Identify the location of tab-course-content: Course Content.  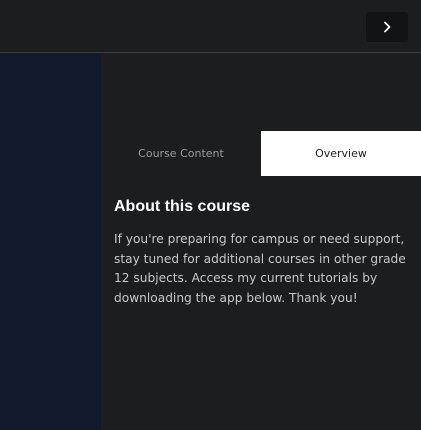
(181, 153).